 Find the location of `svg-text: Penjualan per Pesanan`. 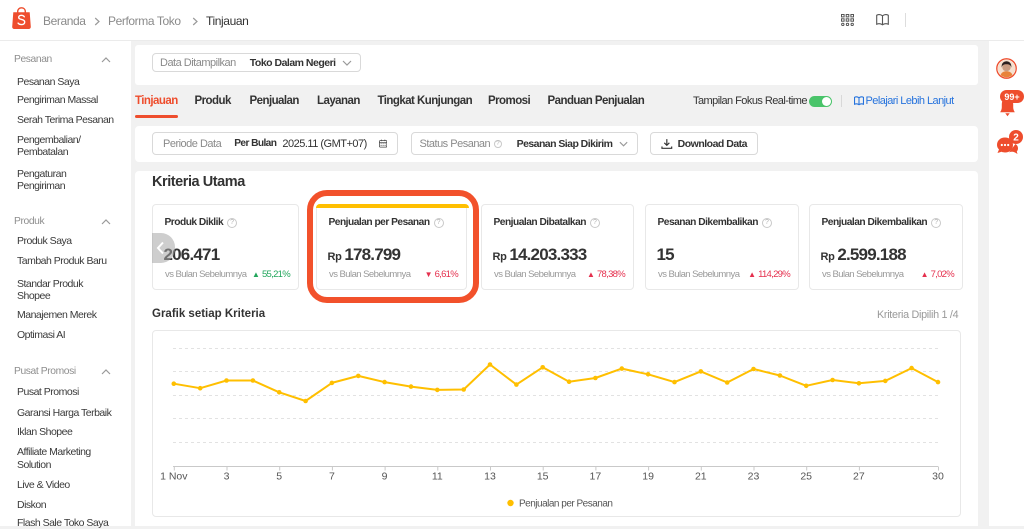

svg-text: Penjualan per Pesanan is located at coordinates (565, 504).